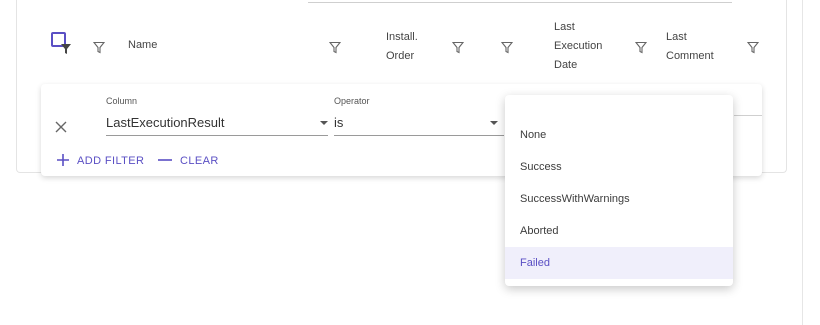 The image size is (820, 325). Describe the element at coordinates (111, 161) in the screenshot. I see `add-filter-label: ADD FILTER` at that location.